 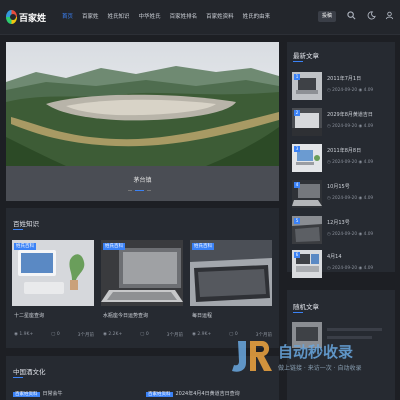 I want to click on culture-item: 百家姓资料 日常会牛, so click(x=38, y=393).